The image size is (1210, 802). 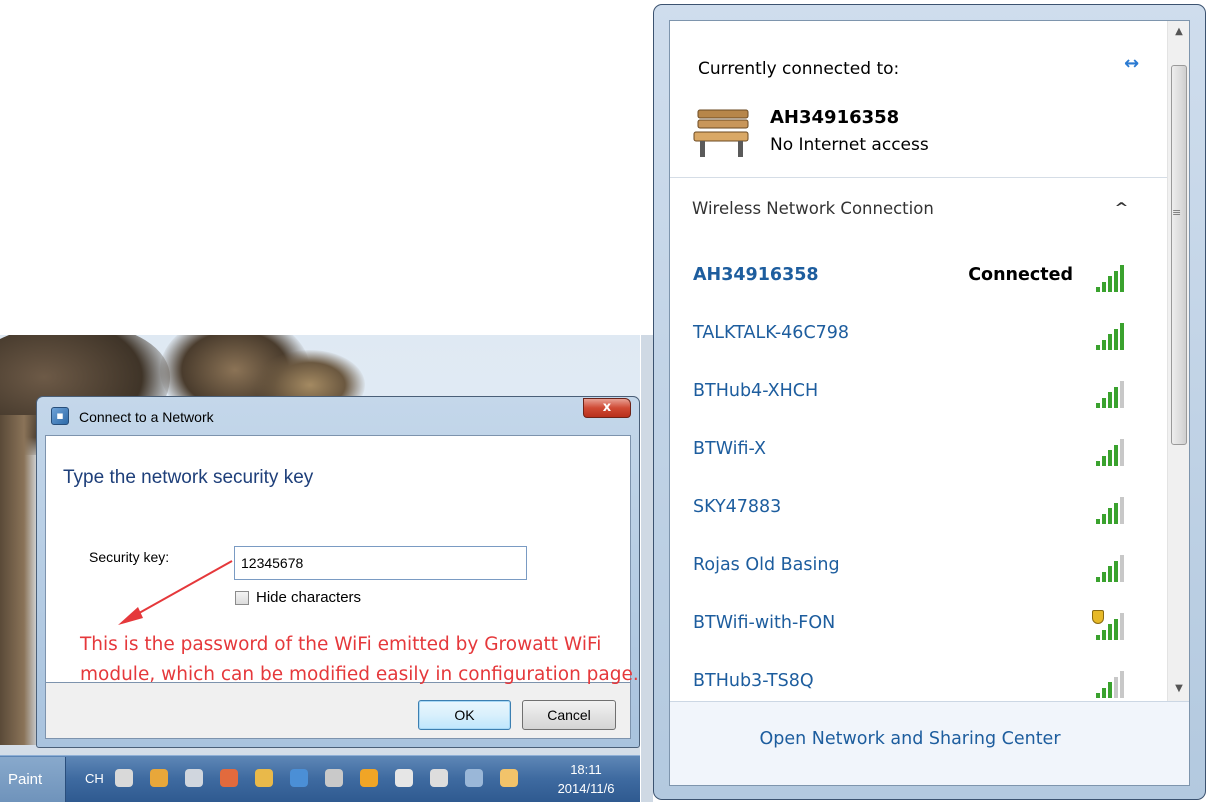 I want to click on chevron-up-icon: ^, so click(x=1121, y=208).